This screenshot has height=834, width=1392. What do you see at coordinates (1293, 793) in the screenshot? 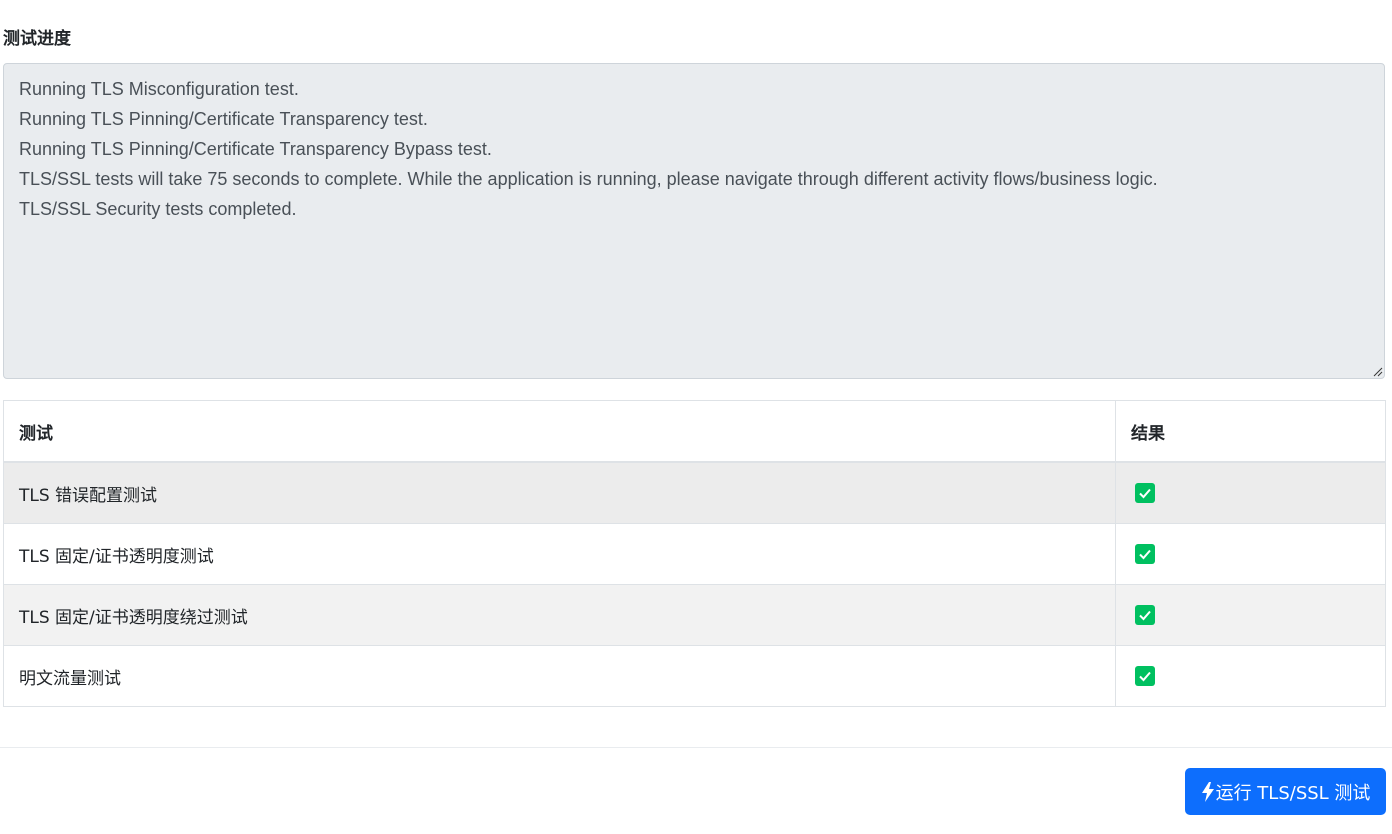
I see `run-button-label: 运行 TLS/SSL 测试` at bounding box center [1293, 793].